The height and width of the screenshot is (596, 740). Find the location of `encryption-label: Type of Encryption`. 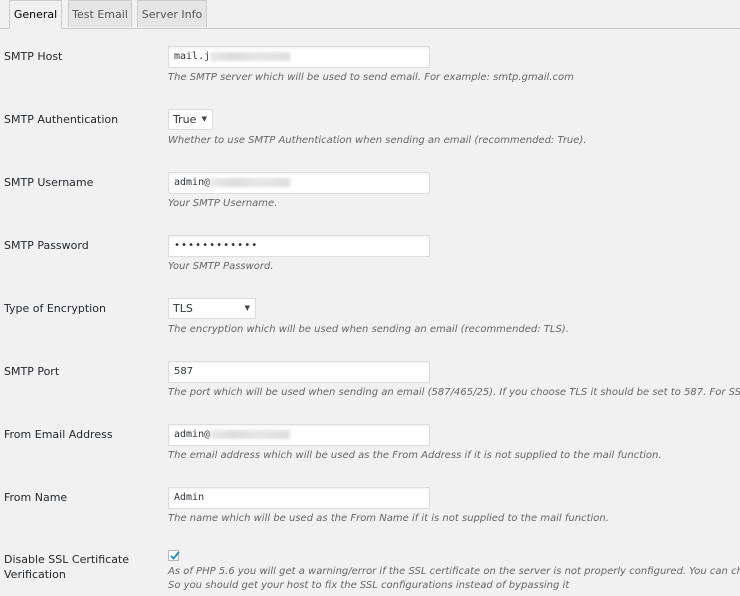

encryption-label: Type of Encryption is located at coordinates (55, 308).